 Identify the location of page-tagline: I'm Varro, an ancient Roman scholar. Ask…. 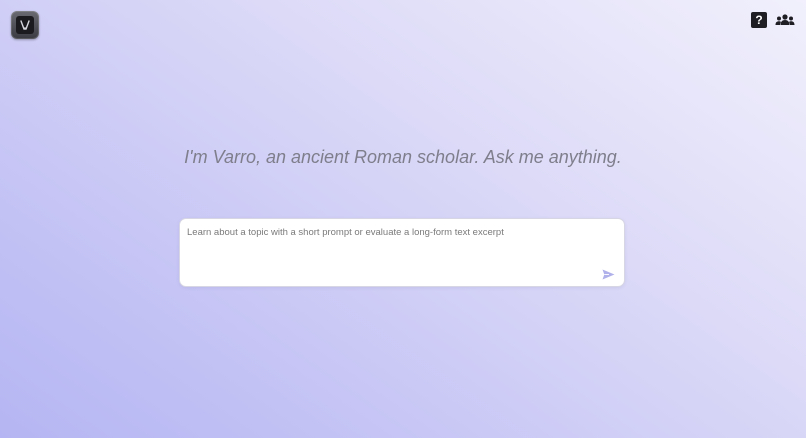
(403, 157).